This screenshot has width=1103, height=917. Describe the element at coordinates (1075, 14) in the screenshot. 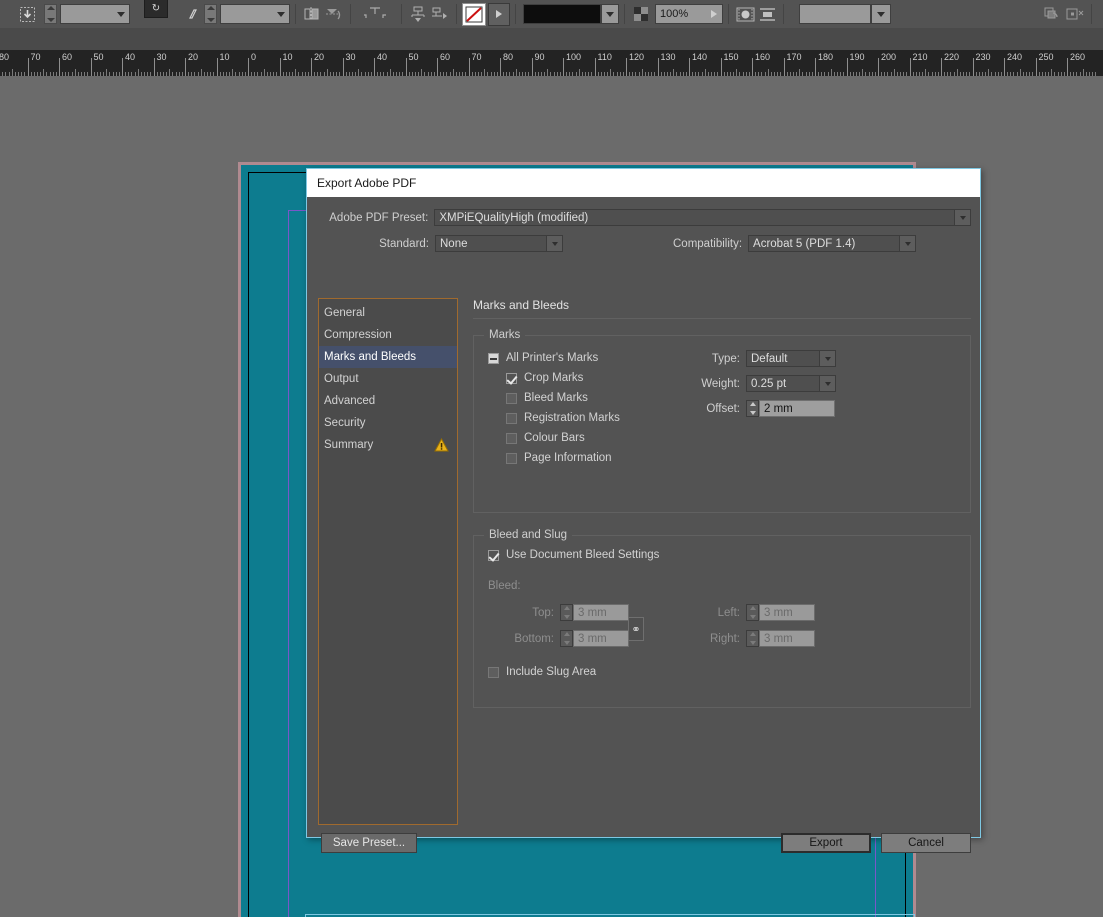

I see `transform-again-icon` at that location.